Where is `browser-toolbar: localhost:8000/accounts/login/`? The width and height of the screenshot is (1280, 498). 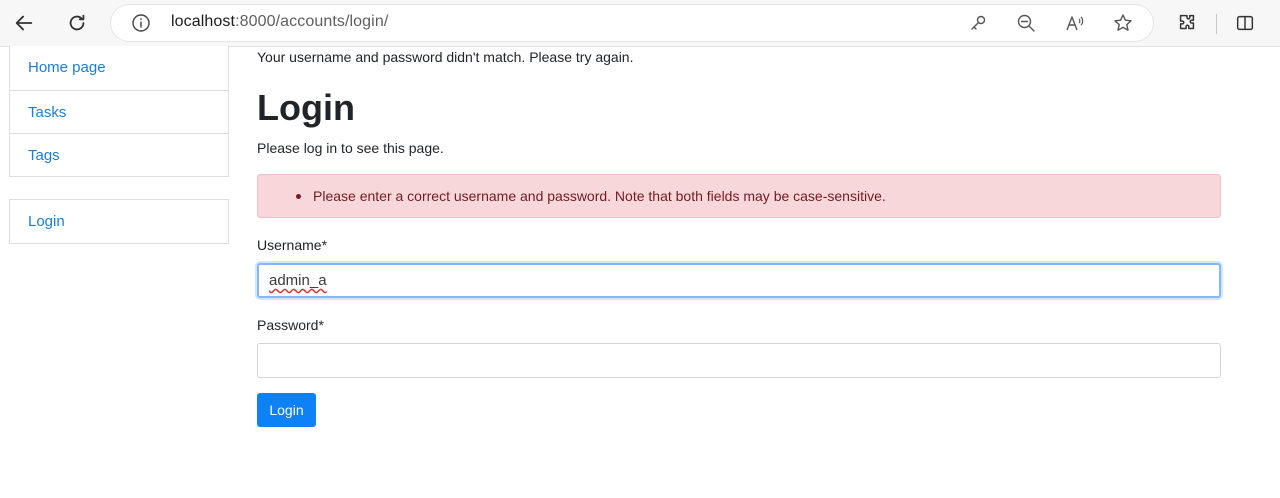 browser-toolbar: localhost:8000/accounts/login/ is located at coordinates (640, 23).